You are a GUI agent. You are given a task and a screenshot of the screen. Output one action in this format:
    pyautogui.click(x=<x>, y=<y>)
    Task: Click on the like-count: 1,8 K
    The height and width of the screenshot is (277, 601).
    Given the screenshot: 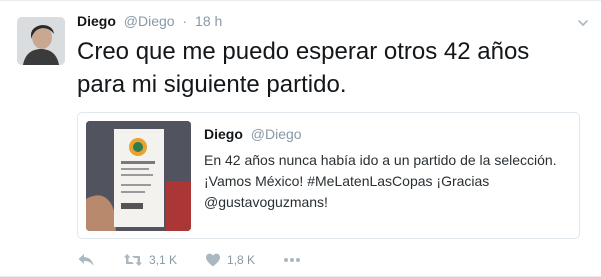 What is the action you would take?
    pyautogui.click(x=241, y=260)
    